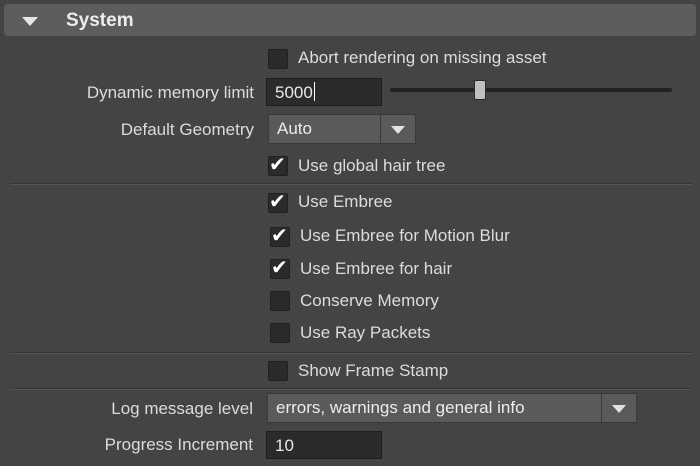  I want to click on ray-packets-label: Use Ray Packets, so click(365, 332).